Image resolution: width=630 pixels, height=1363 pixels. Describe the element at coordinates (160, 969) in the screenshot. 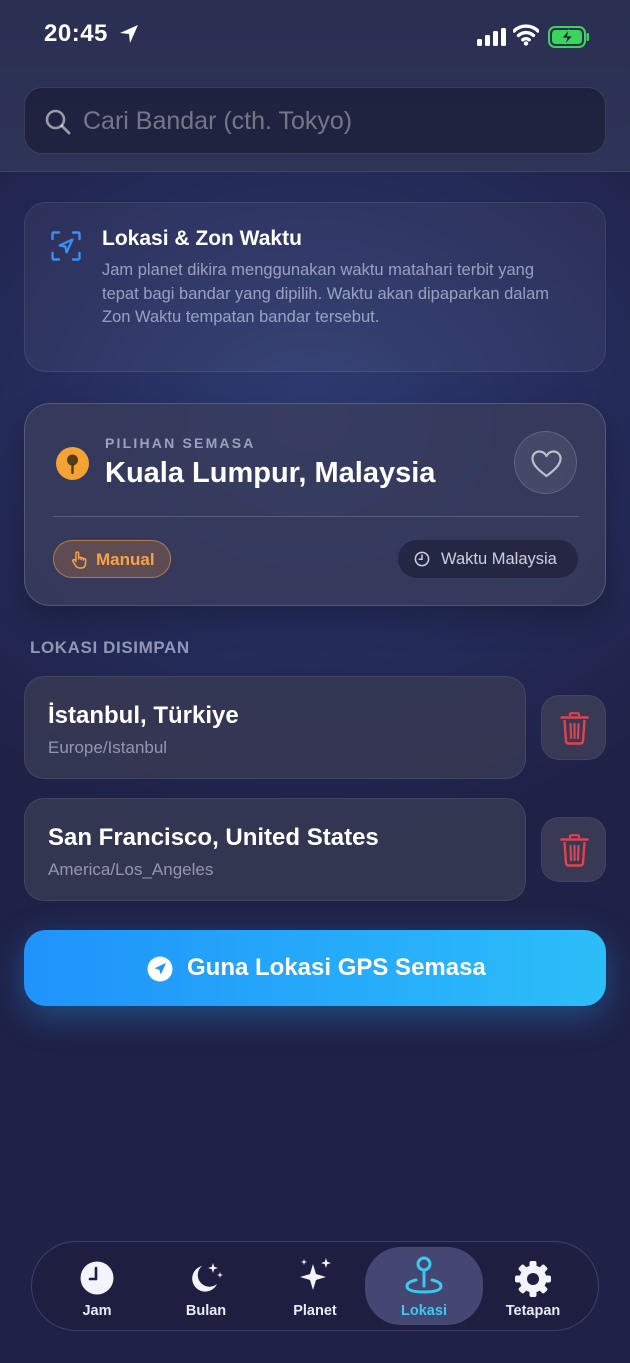

I see `navigation-arrow-icon` at that location.